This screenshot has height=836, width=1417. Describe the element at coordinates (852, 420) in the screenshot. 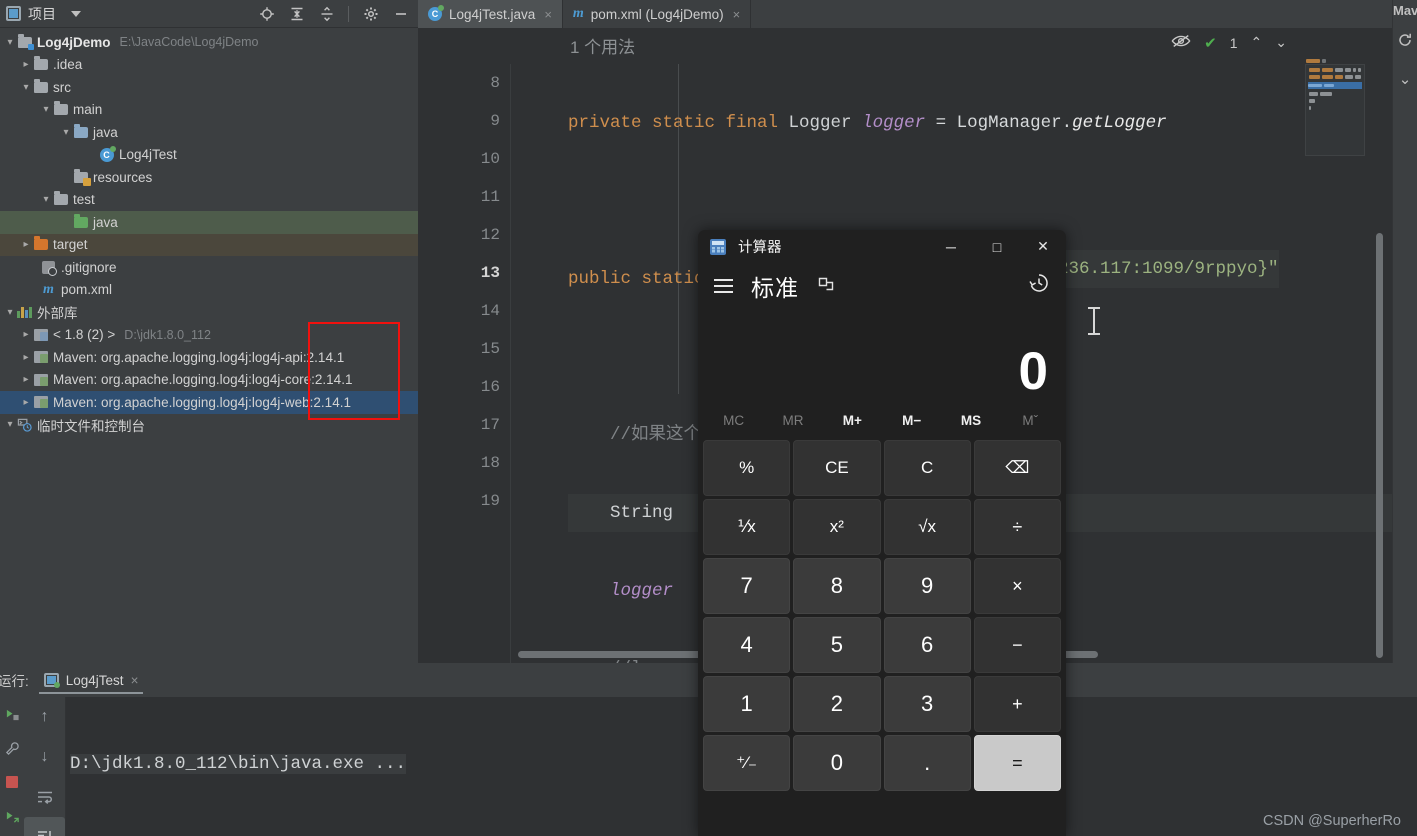

I see `memory-add-button: M+` at that location.